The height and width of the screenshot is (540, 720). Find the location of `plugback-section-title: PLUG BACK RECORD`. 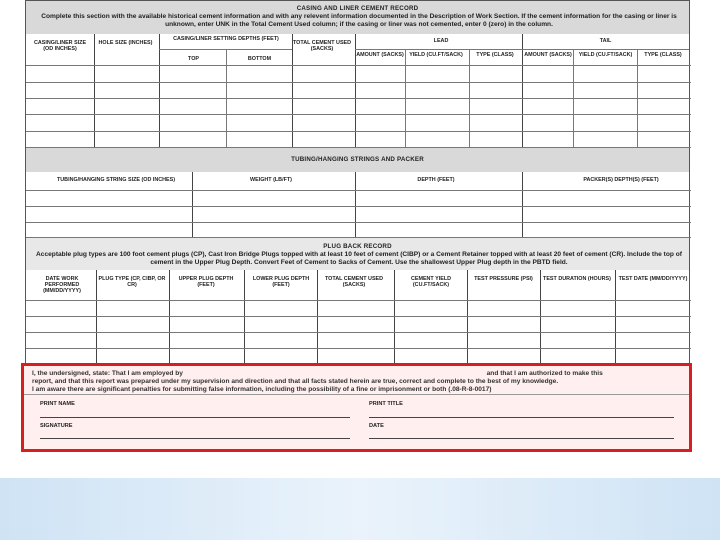

plugback-section-title: PLUG BACK RECORD is located at coordinates (357, 246).